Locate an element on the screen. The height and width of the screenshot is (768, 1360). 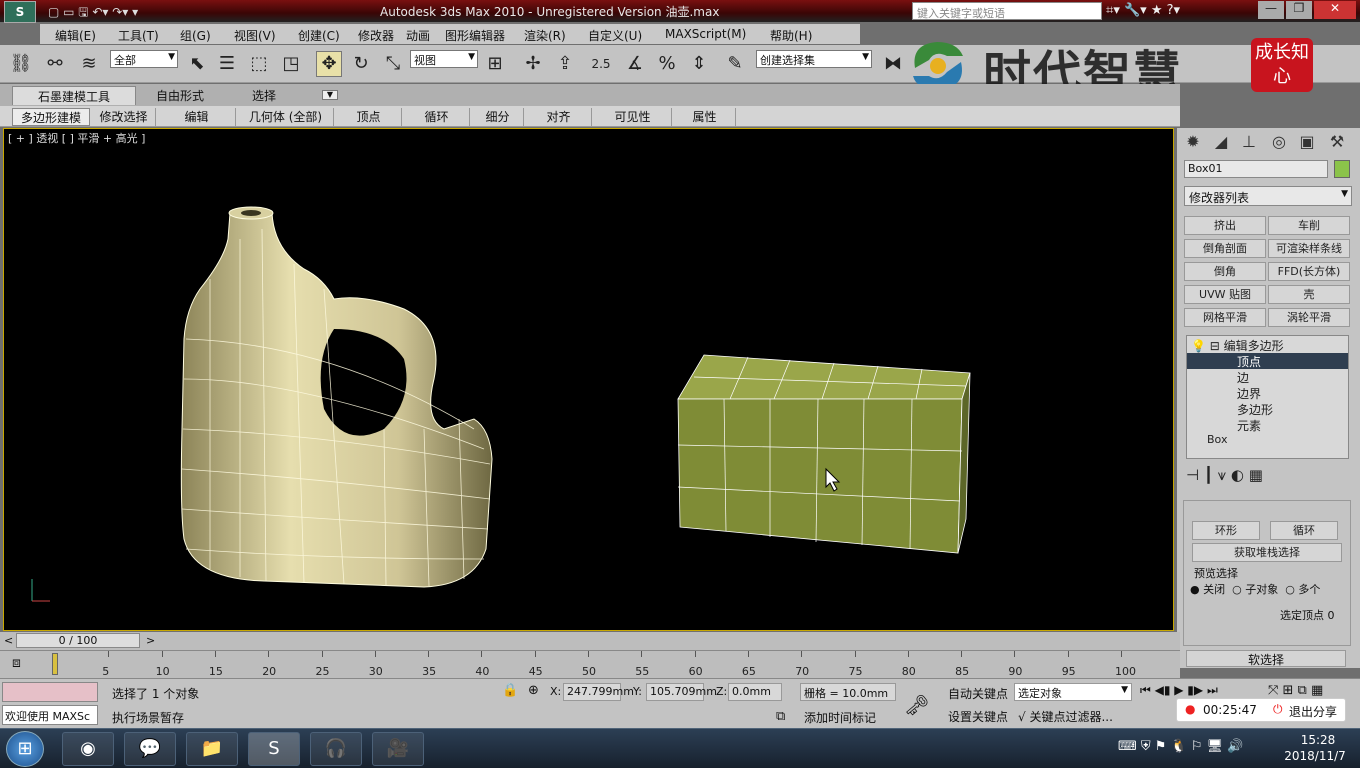
panel-geometry-all: 几何体 (全部) is located at coordinates (286, 117).